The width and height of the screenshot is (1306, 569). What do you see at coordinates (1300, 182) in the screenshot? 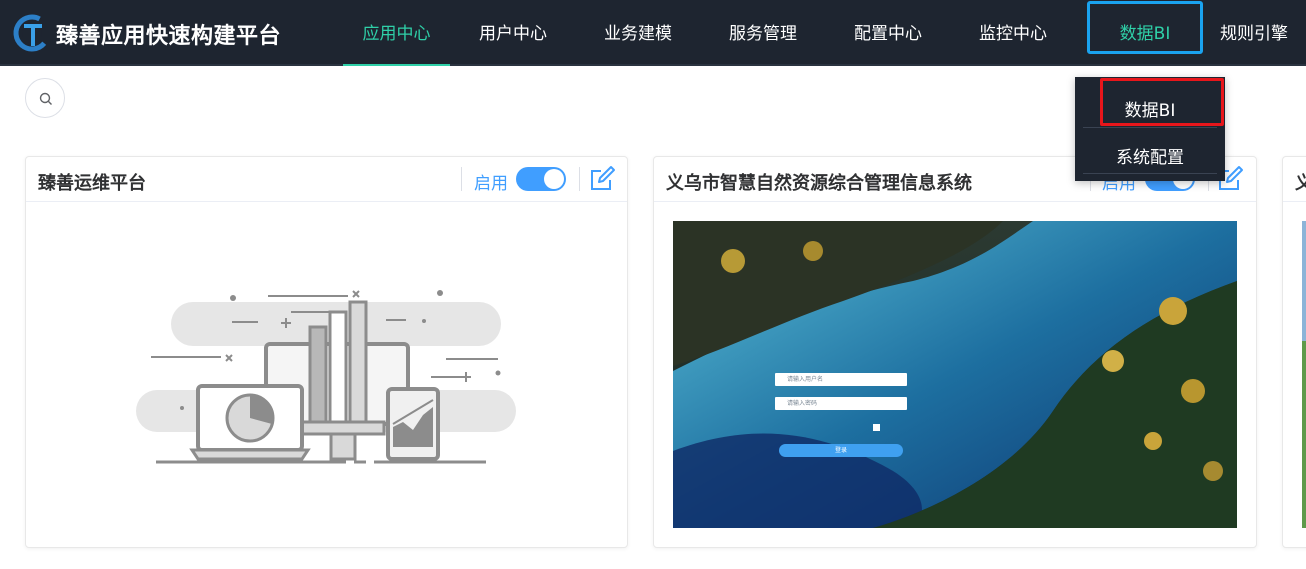
I see `card-title: 义` at bounding box center [1300, 182].